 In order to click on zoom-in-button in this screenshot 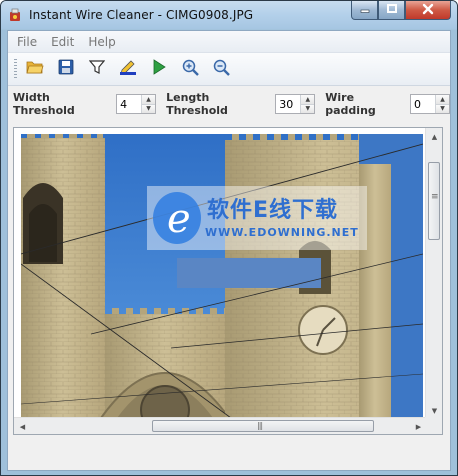, I will do `click(190, 69)`.